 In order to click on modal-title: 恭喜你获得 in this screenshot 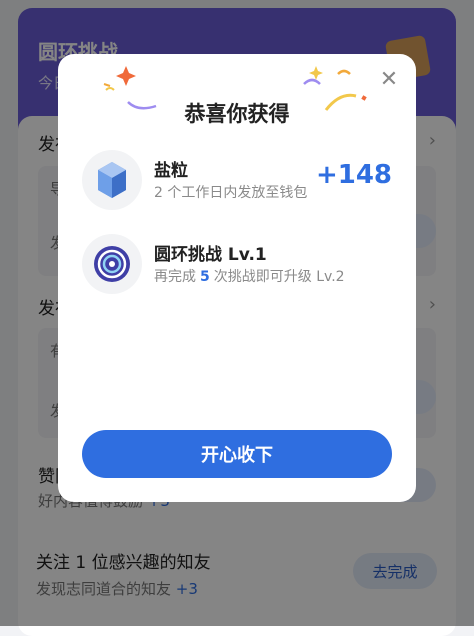, I will do `click(237, 114)`.